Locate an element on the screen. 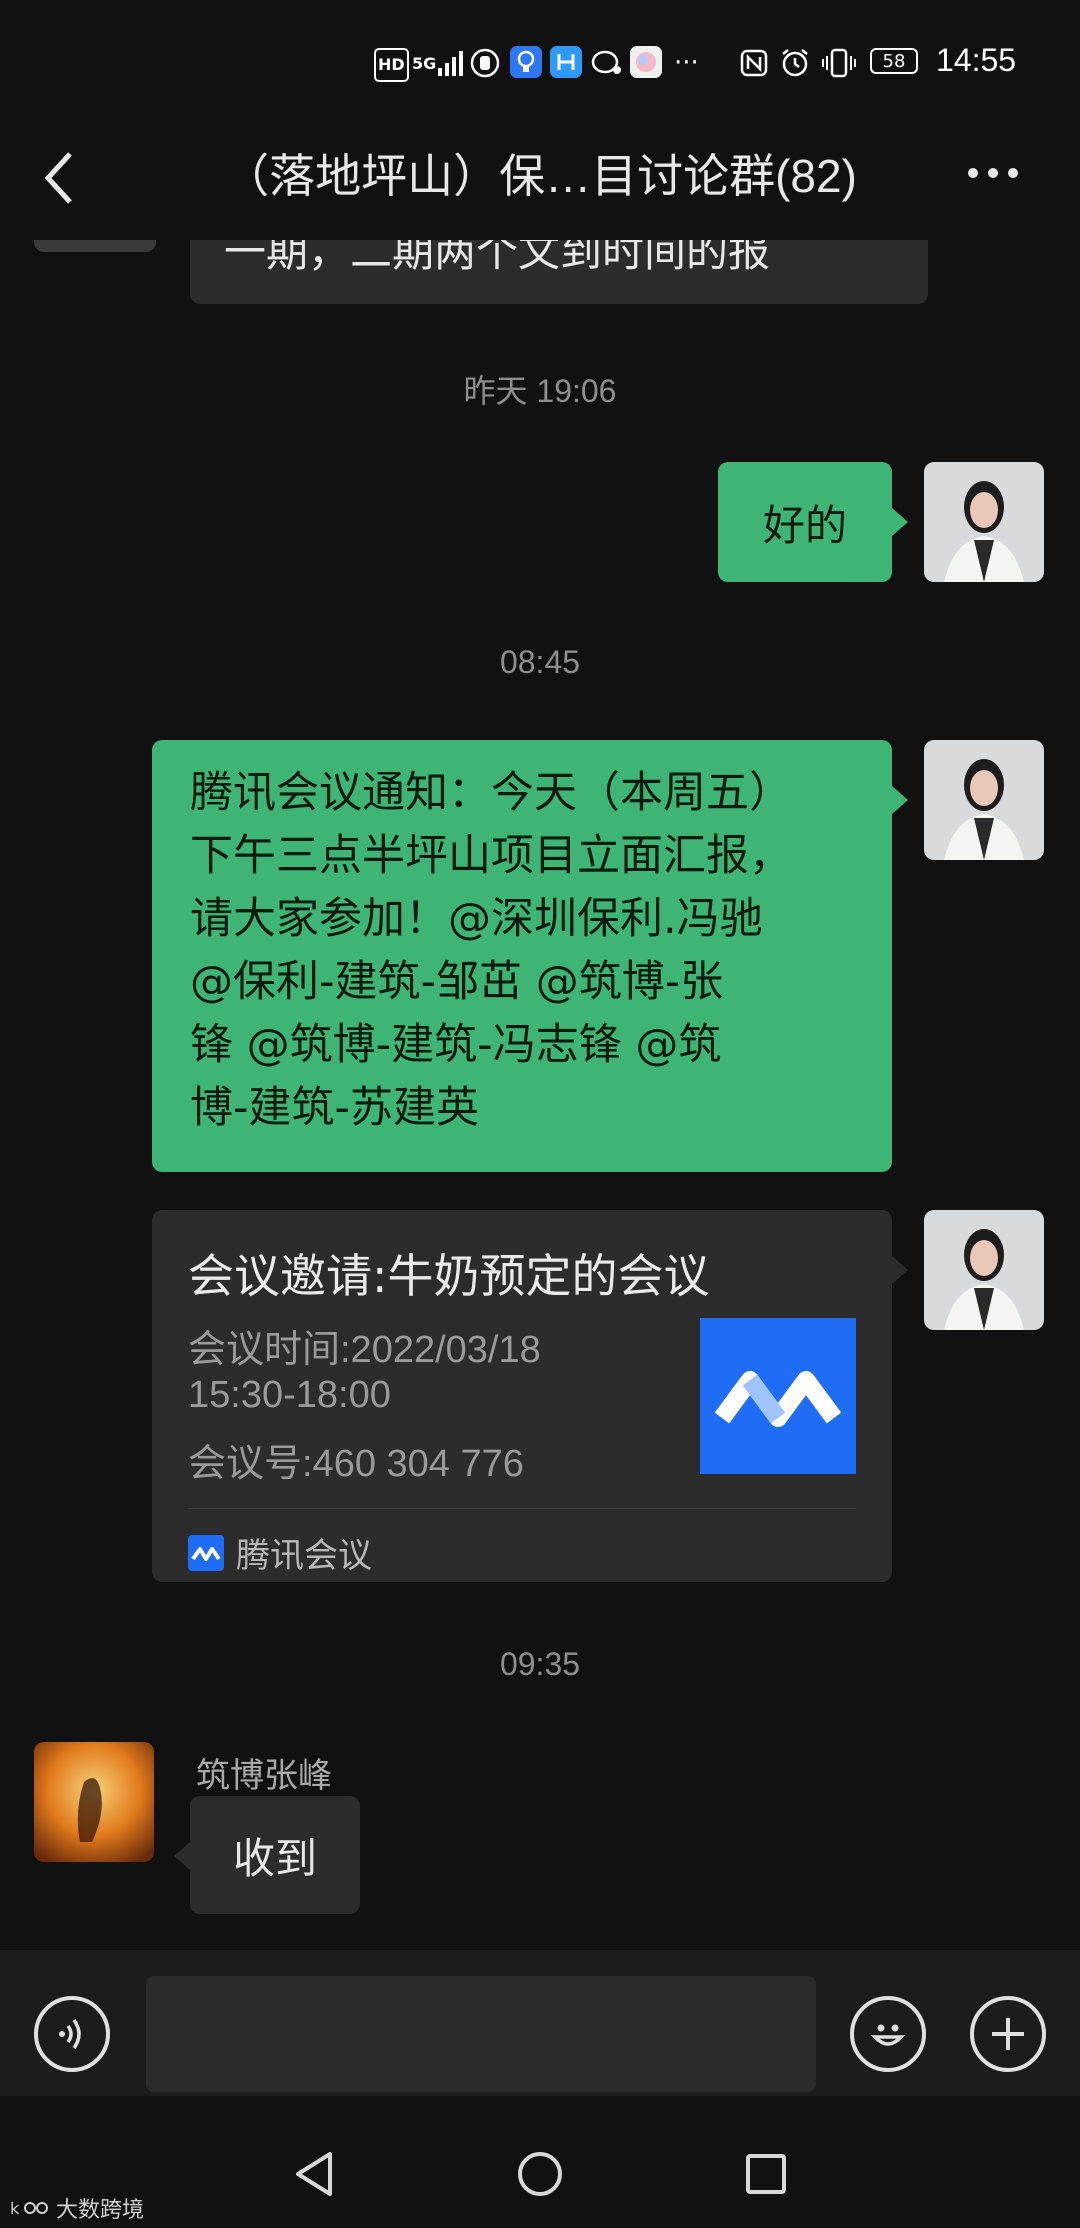  app-h-icon is located at coordinates (566, 62).